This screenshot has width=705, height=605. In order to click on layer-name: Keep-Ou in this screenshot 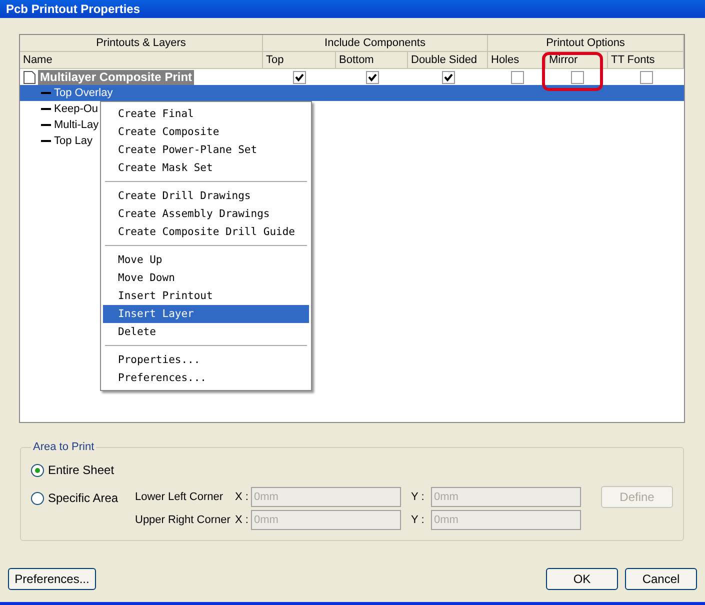, I will do `click(76, 109)`.